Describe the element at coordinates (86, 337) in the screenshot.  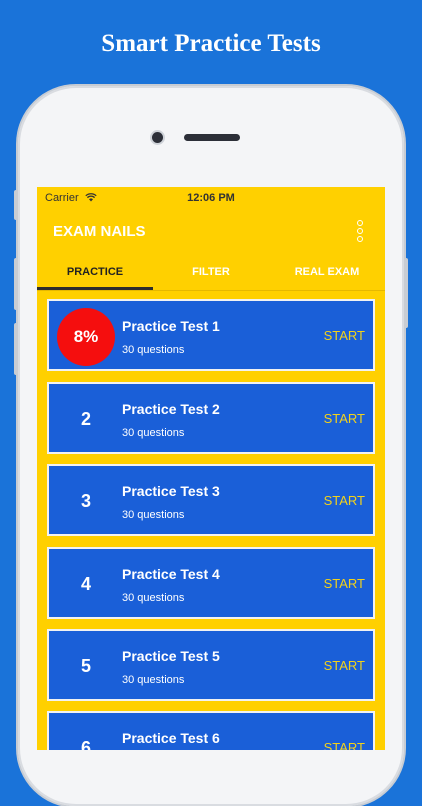
I see `progress-badge: 8%` at that location.